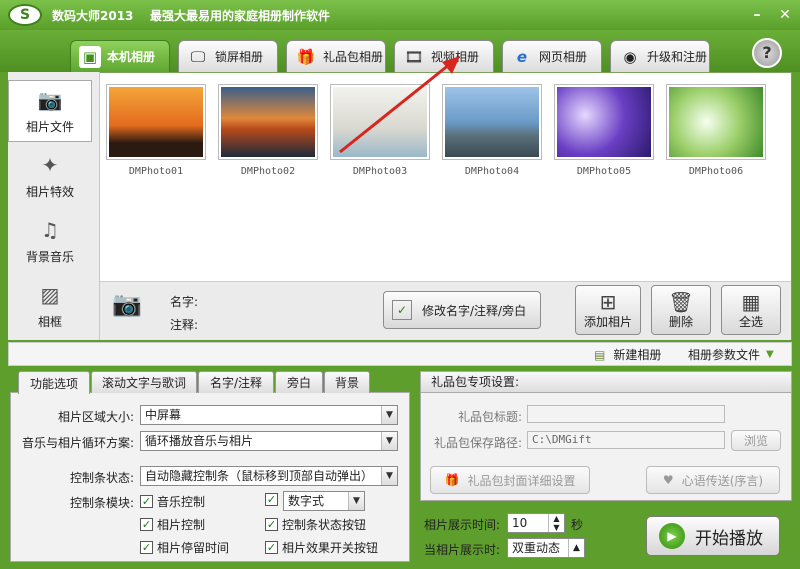  I want to click on start-play-button: ▶ 开始播放, so click(713, 536).